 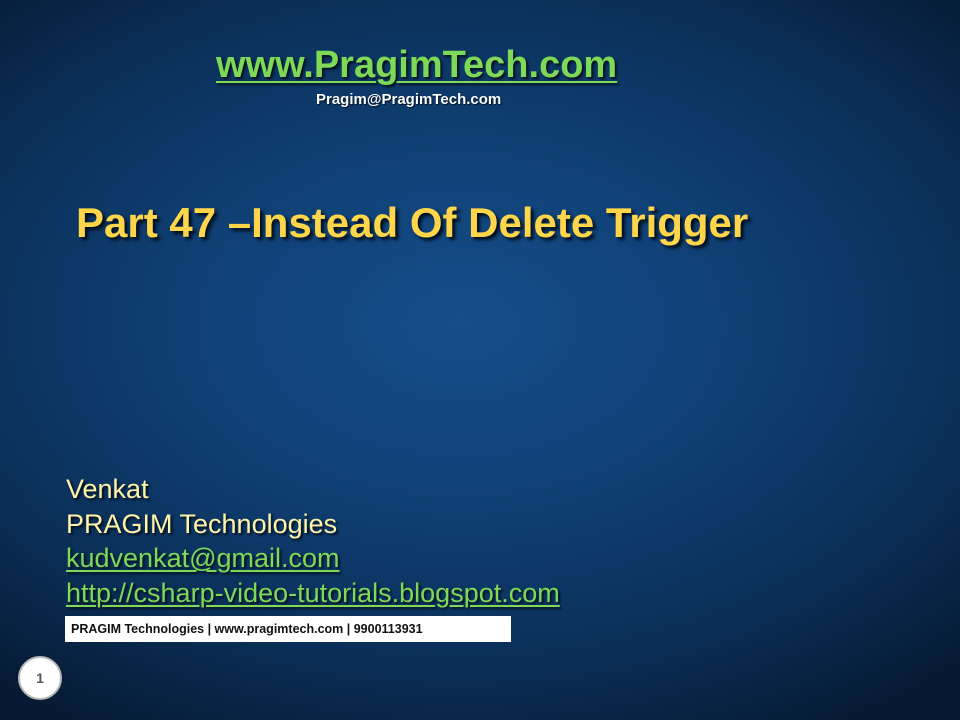 I want to click on author-name: Venkat, so click(x=107, y=489).